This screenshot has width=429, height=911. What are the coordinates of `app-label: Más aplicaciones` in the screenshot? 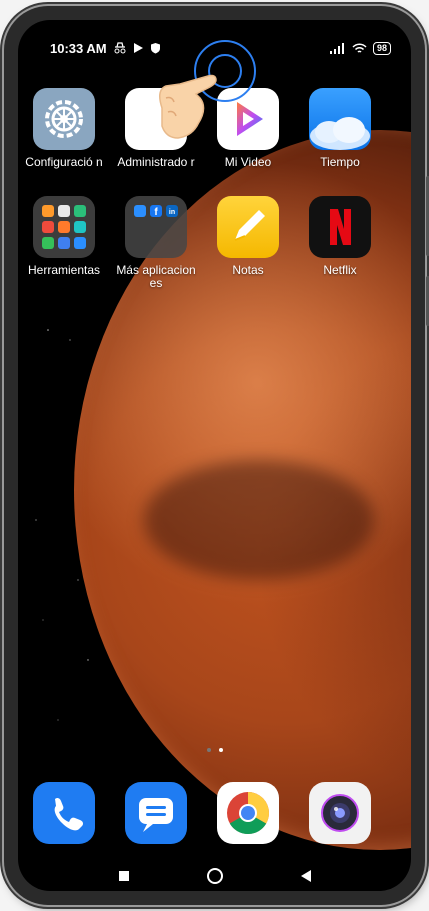 It's located at (156, 276).